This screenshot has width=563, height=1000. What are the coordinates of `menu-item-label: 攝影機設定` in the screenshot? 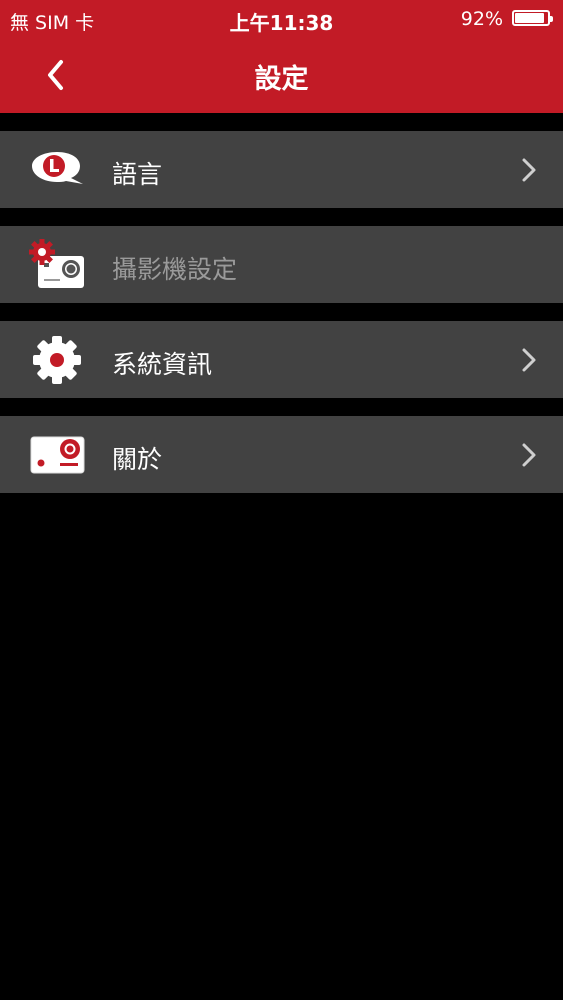 It's located at (175, 269).